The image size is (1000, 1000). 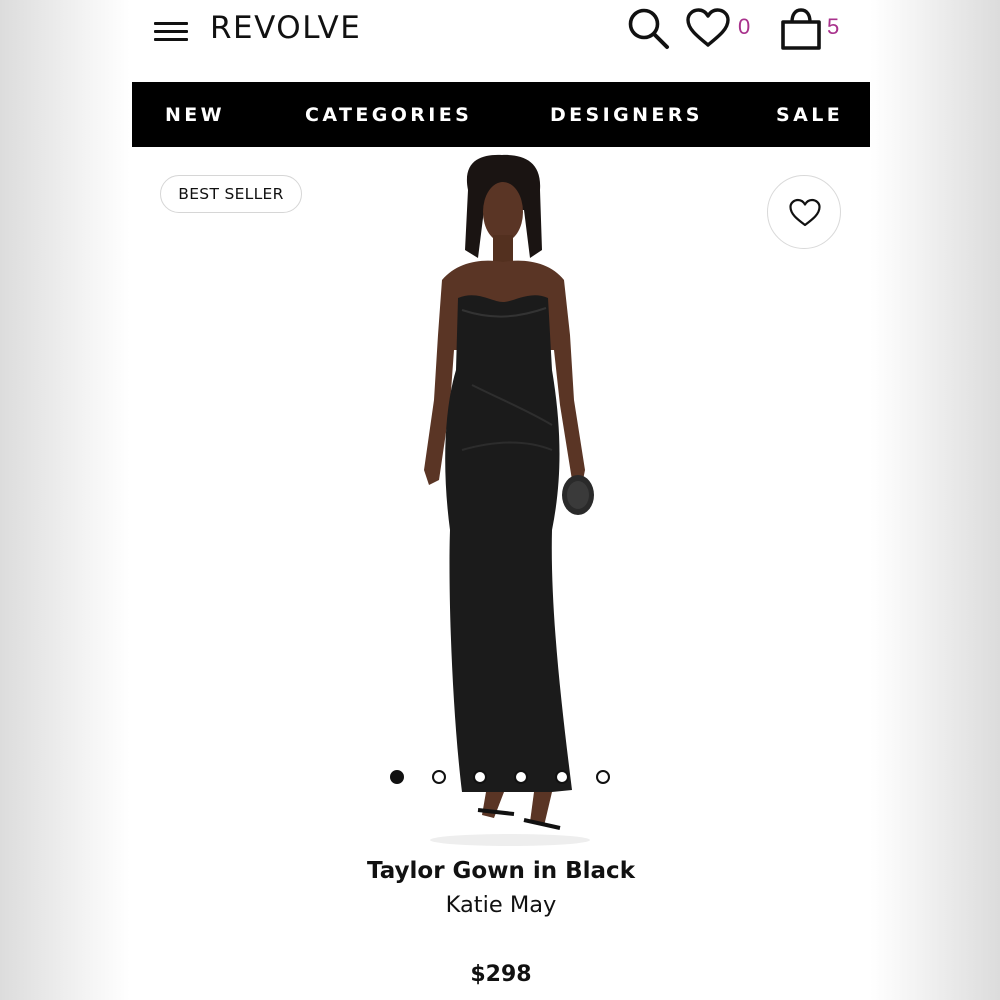 What do you see at coordinates (801, 31) in the screenshot?
I see `shopping-bag-icon` at bounding box center [801, 31].